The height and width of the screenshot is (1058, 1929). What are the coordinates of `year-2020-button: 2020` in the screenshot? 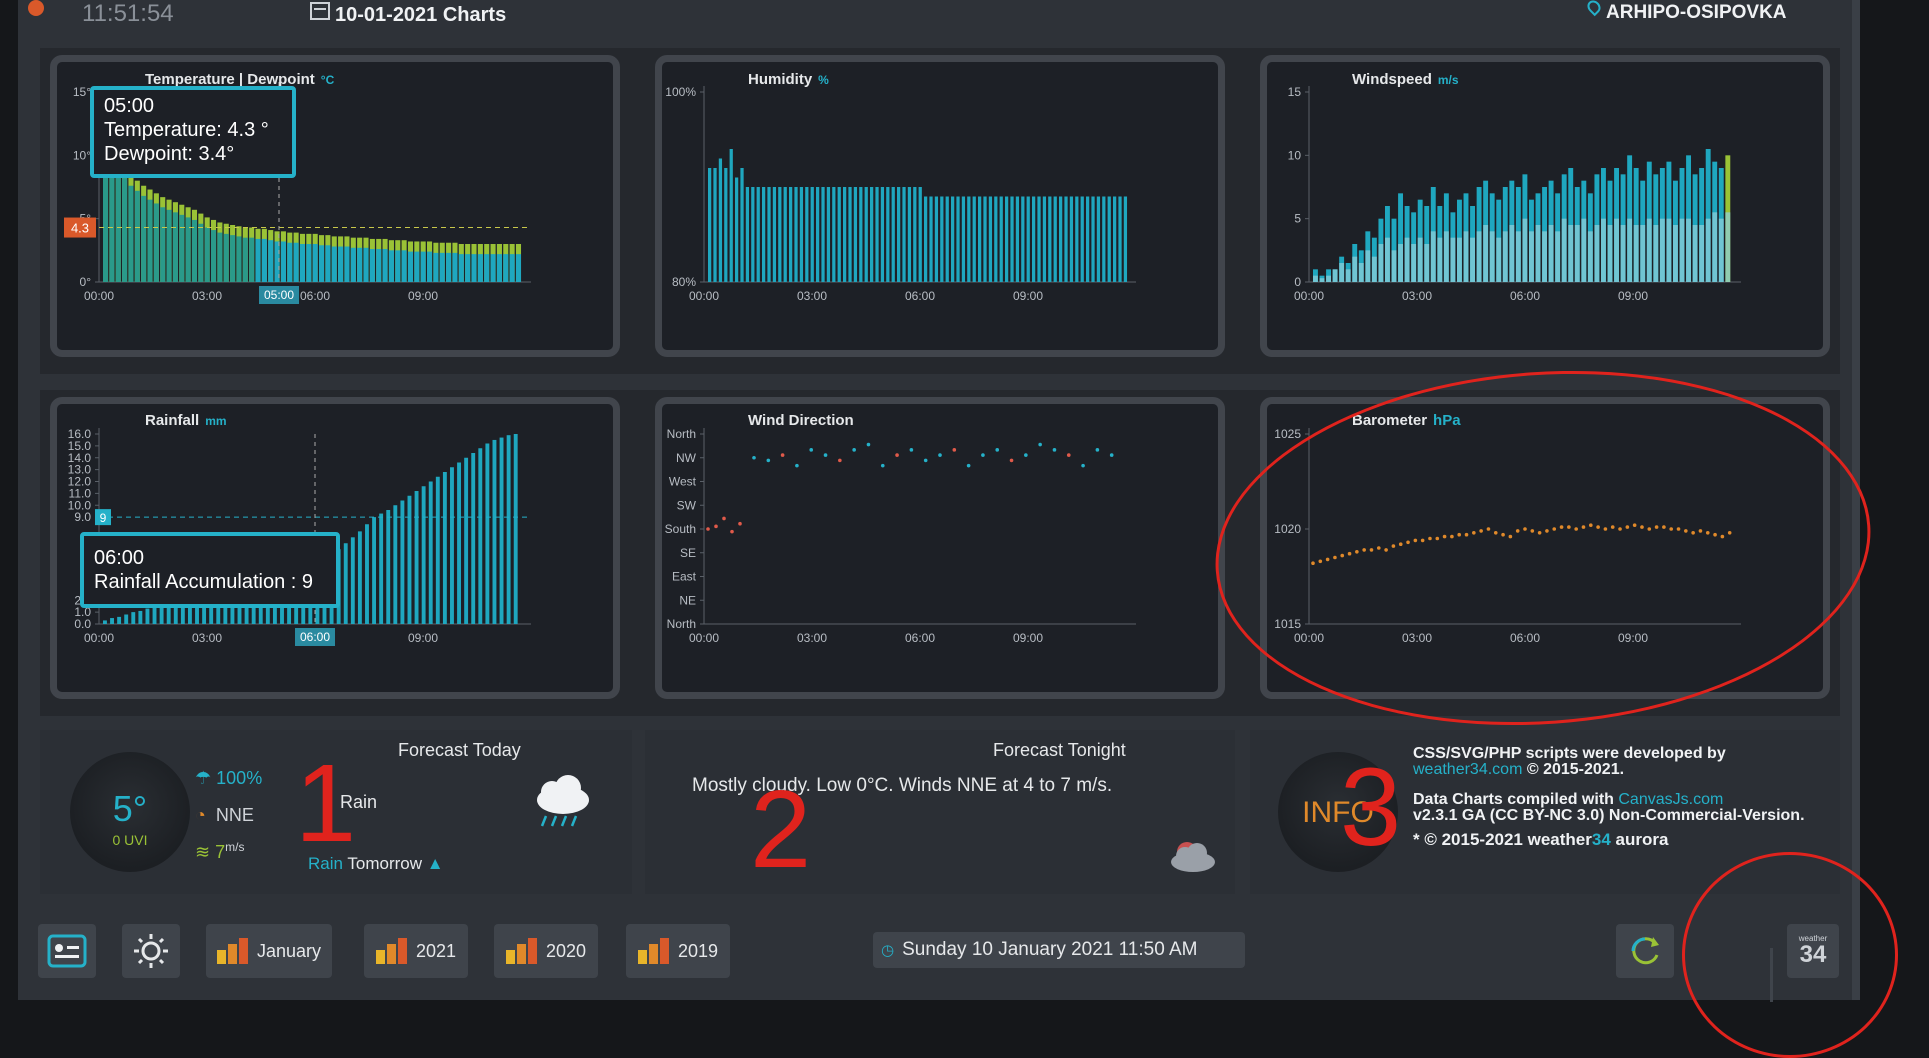 It's located at (546, 951).